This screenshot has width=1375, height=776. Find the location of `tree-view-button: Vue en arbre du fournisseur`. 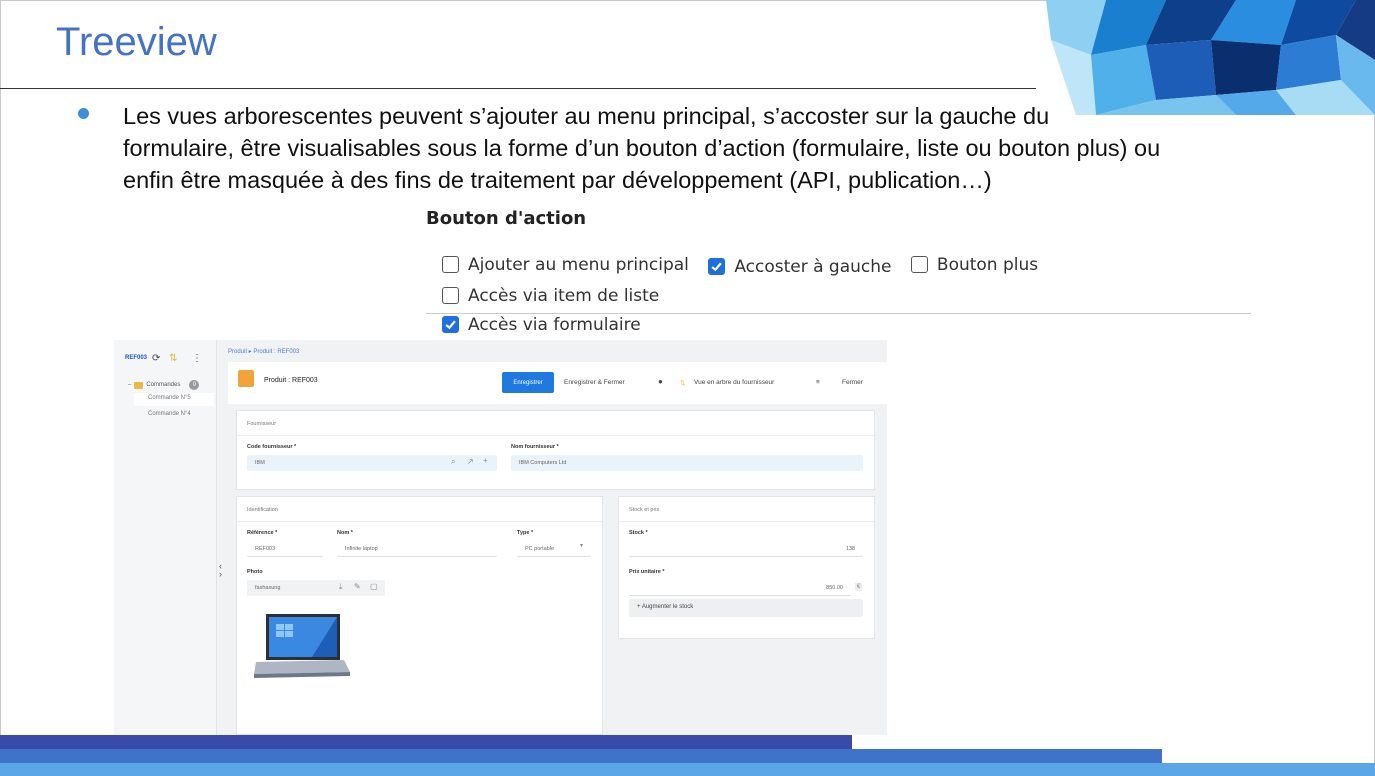

tree-view-button: Vue en arbre du fournisseur is located at coordinates (734, 382).